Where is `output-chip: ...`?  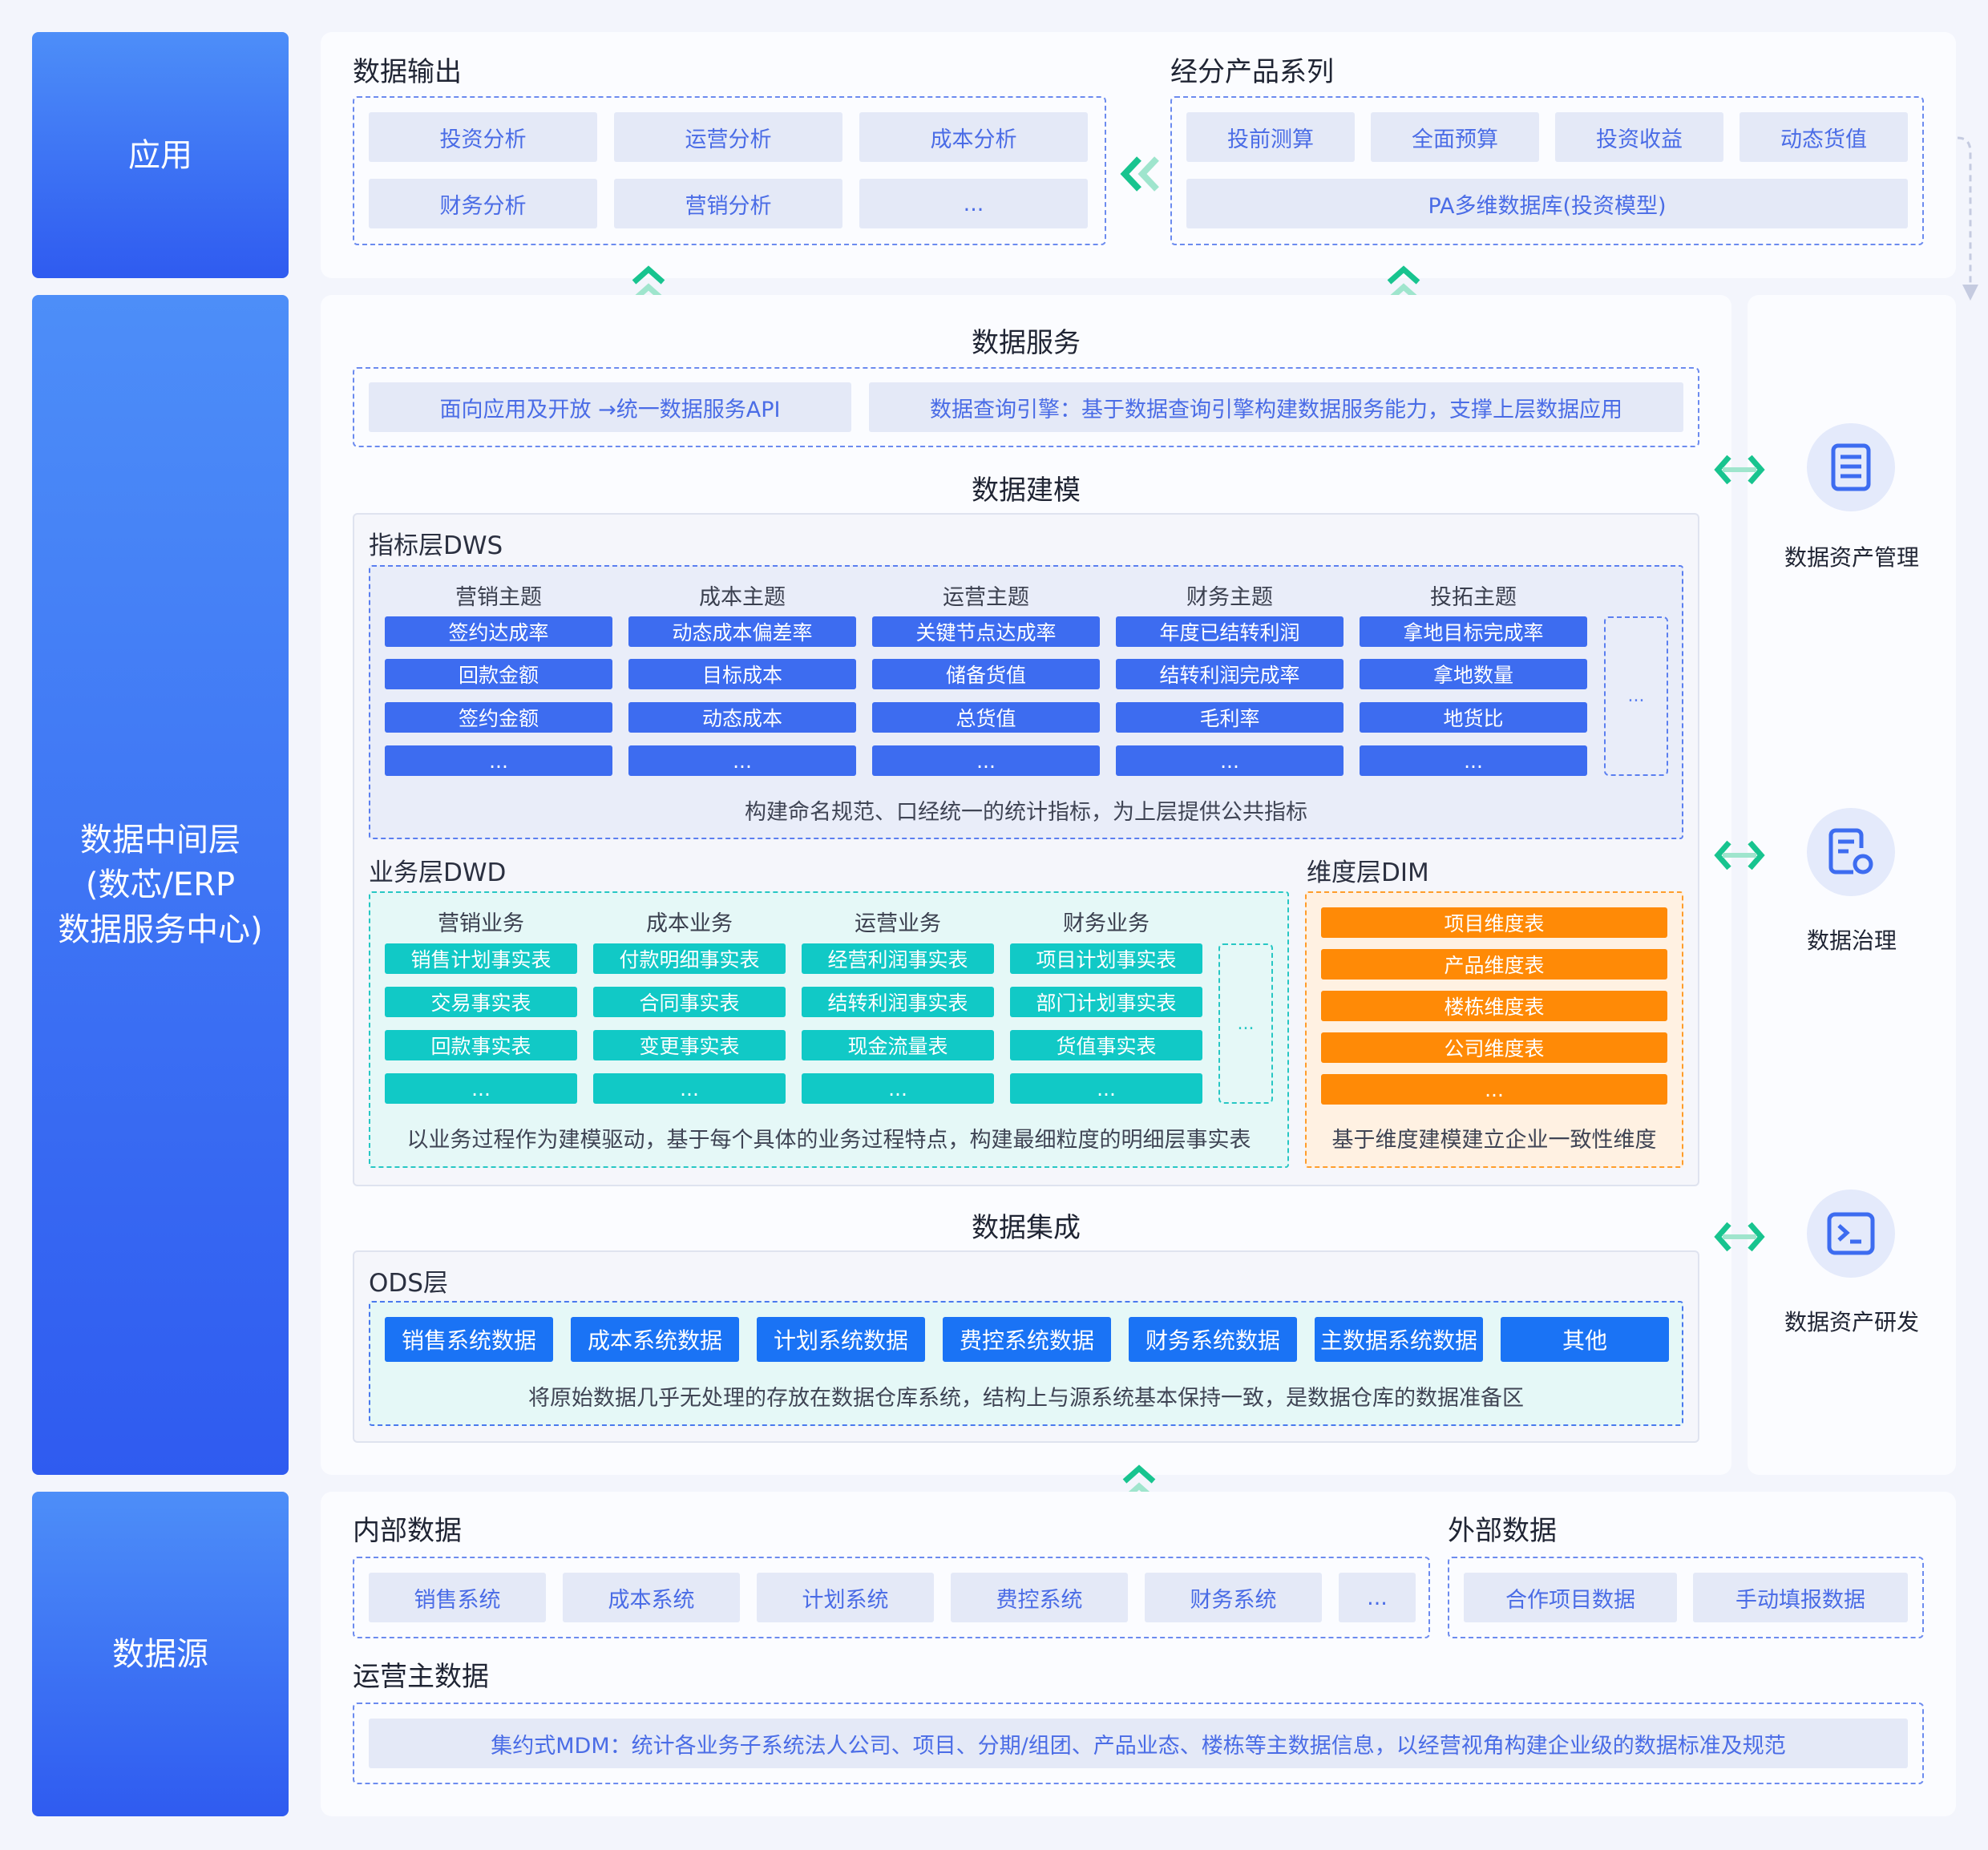 output-chip: ... is located at coordinates (973, 203).